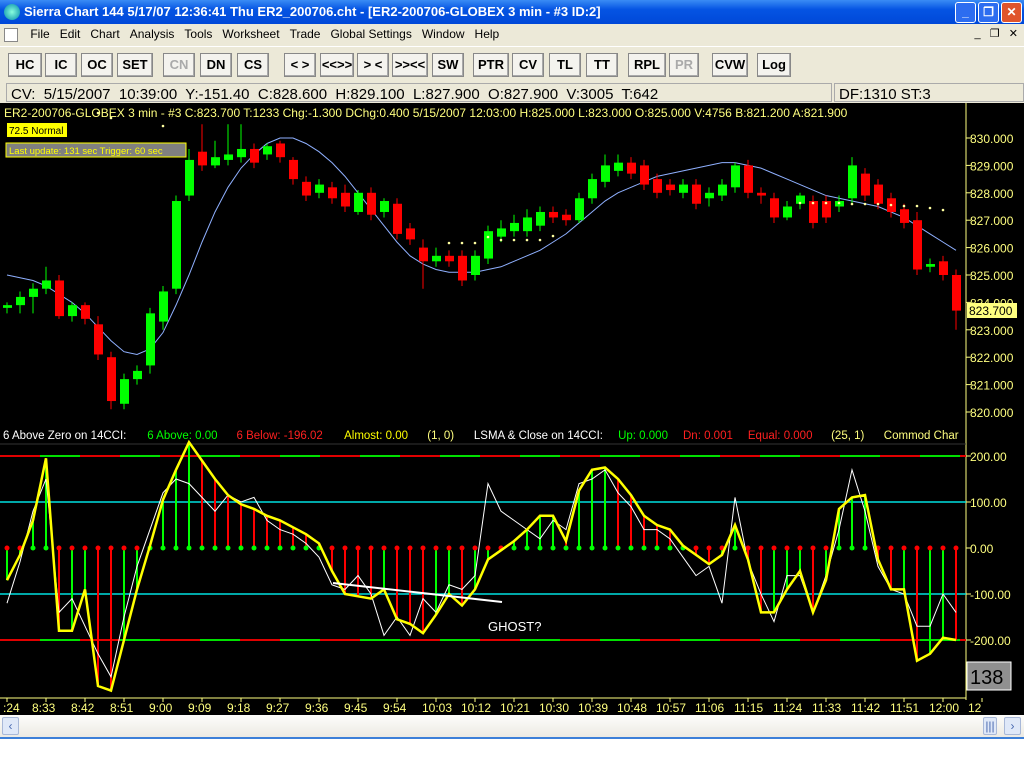  I want to click on menu-global-settings: Global Settings, so click(370, 34).